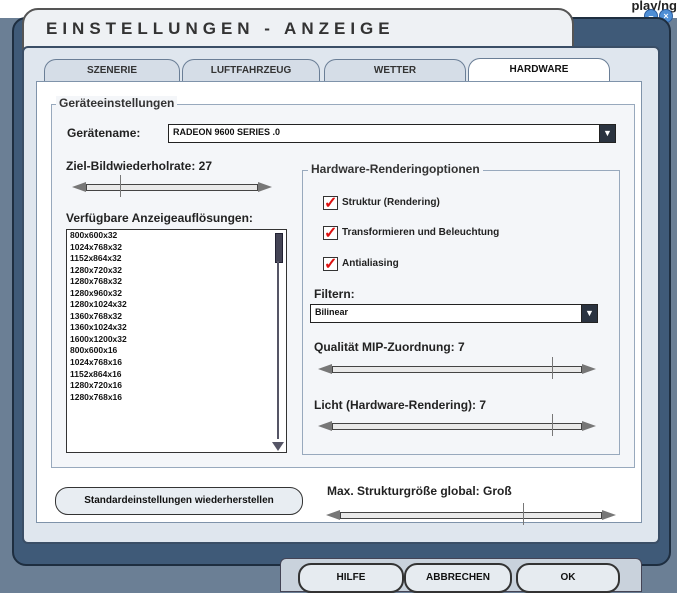 The width and height of the screenshot is (677, 593). What do you see at coordinates (395, 70) in the screenshot?
I see `tab-wetter: WETTER` at bounding box center [395, 70].